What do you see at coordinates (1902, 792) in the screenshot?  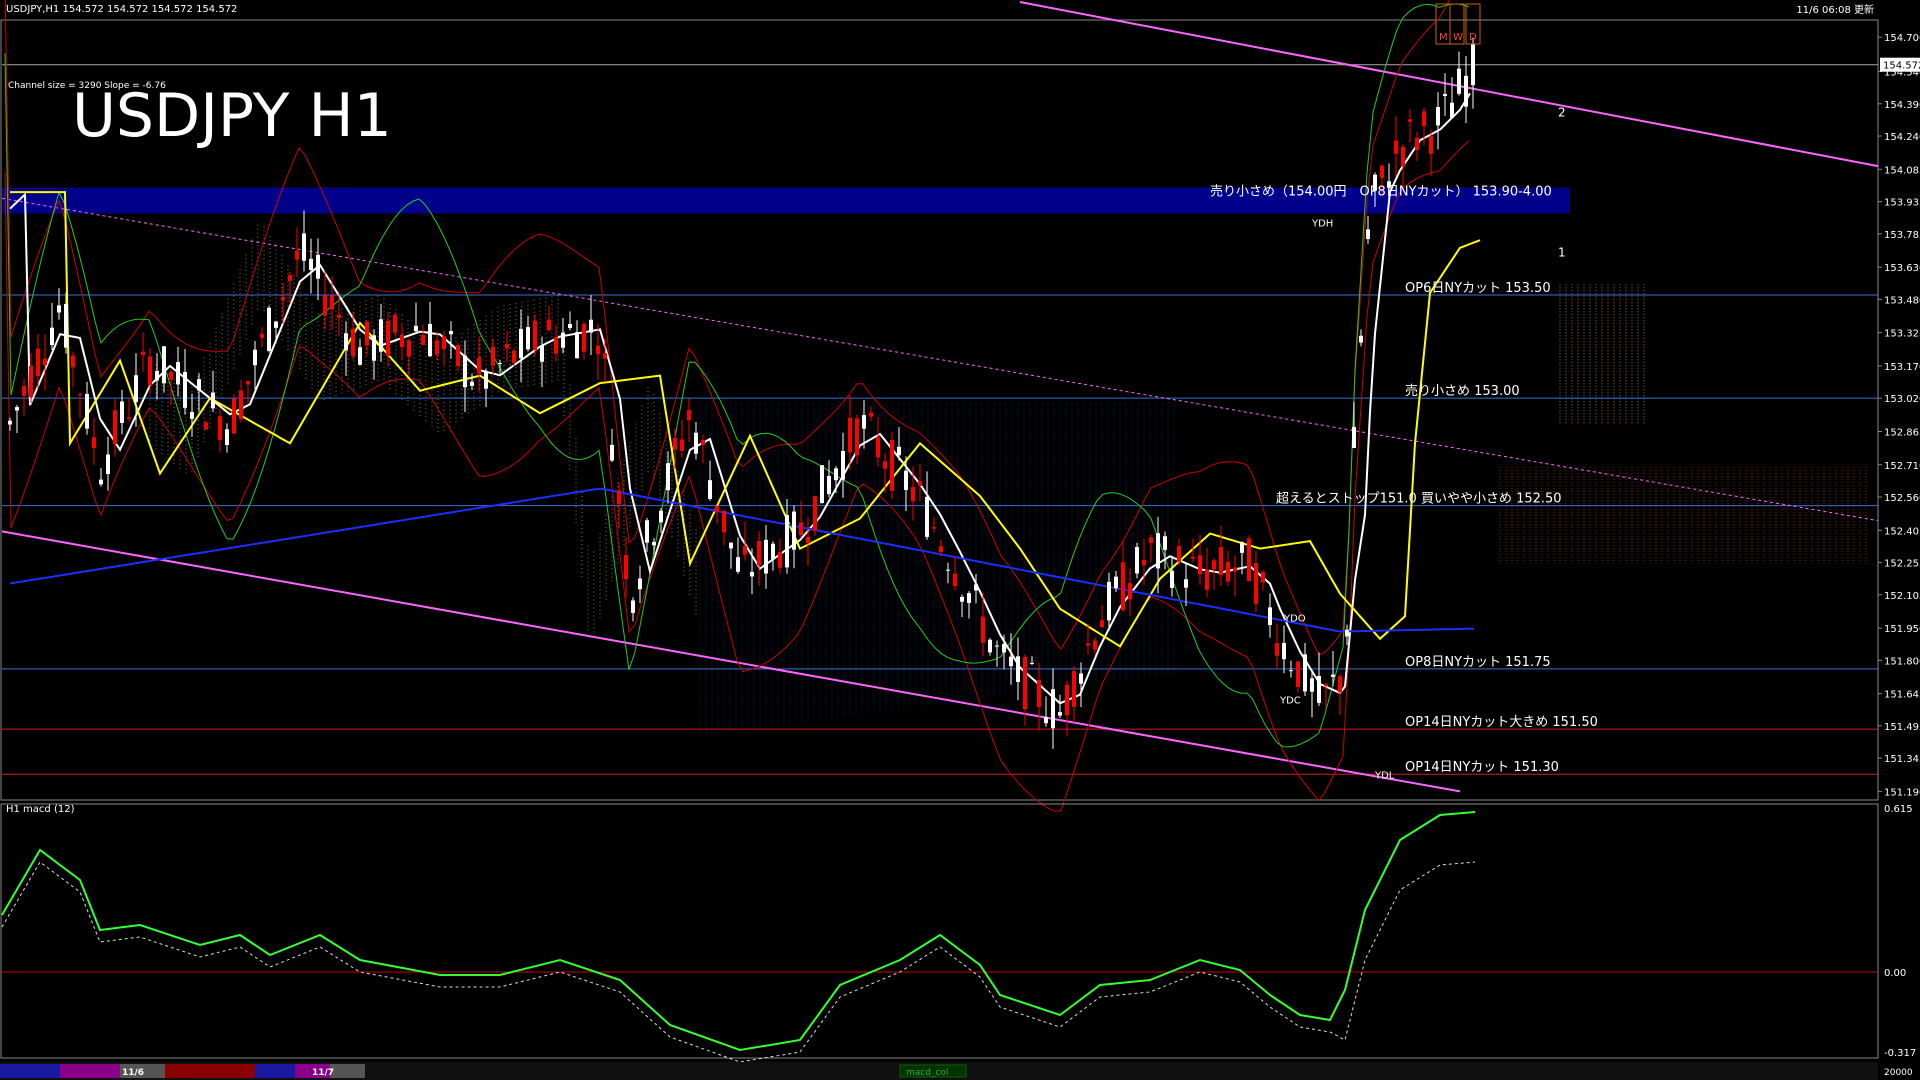 I see `price-tick-label: 151.190` at bounding box center [1902, 792].